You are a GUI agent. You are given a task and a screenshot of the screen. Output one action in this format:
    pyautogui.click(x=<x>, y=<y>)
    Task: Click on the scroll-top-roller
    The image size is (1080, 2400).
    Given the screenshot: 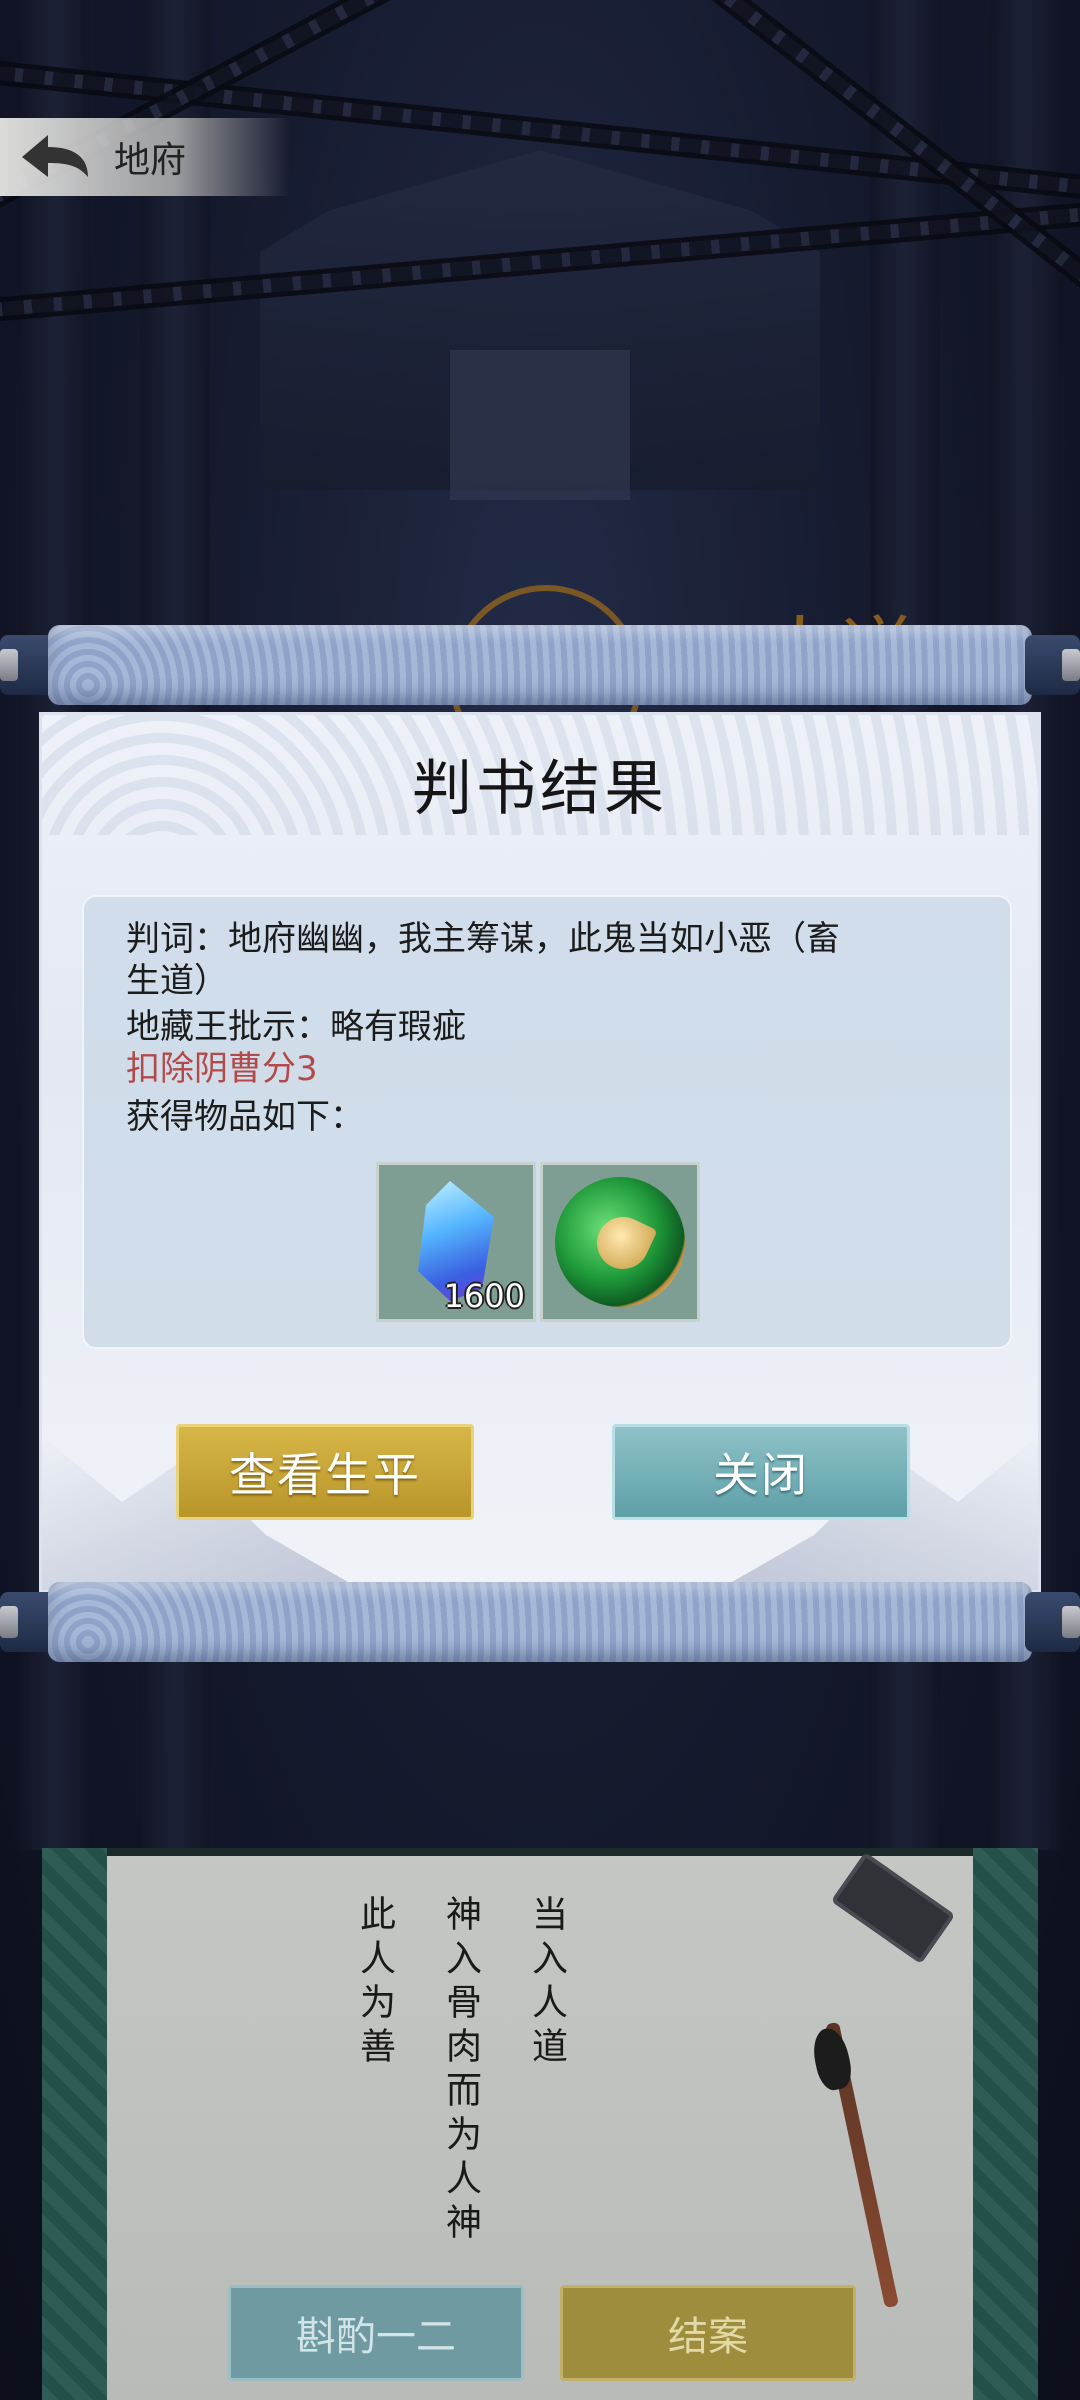 What is the action you would take?
    pyautogui.click(x=540, y=665)
    